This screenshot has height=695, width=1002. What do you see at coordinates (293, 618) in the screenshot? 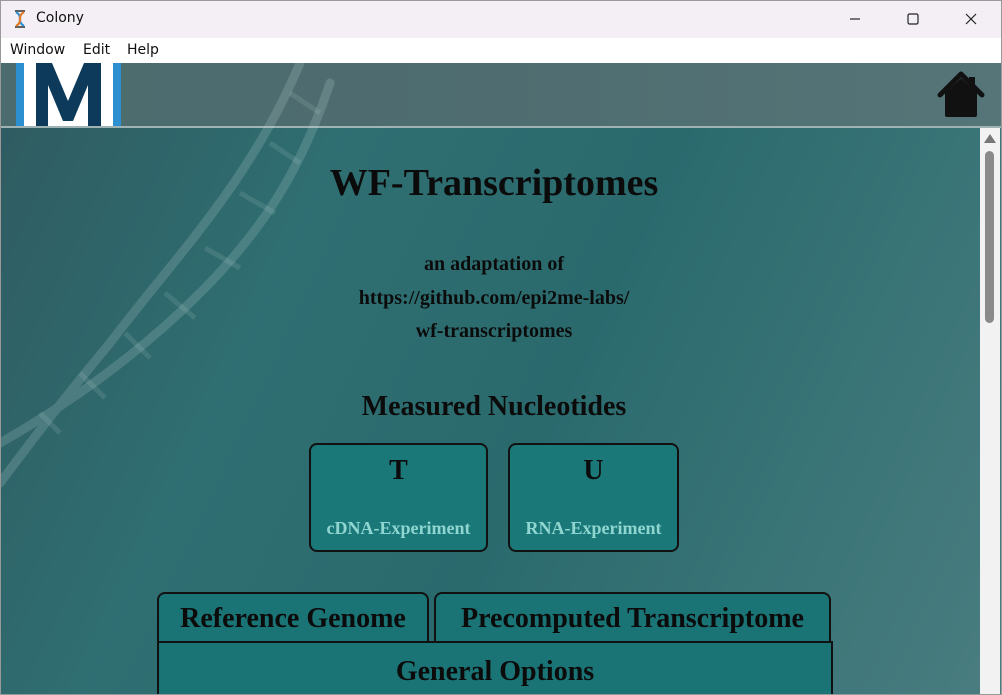
I see `tab-reference-genome: Reference Genome` at bounding box center [293, 618].